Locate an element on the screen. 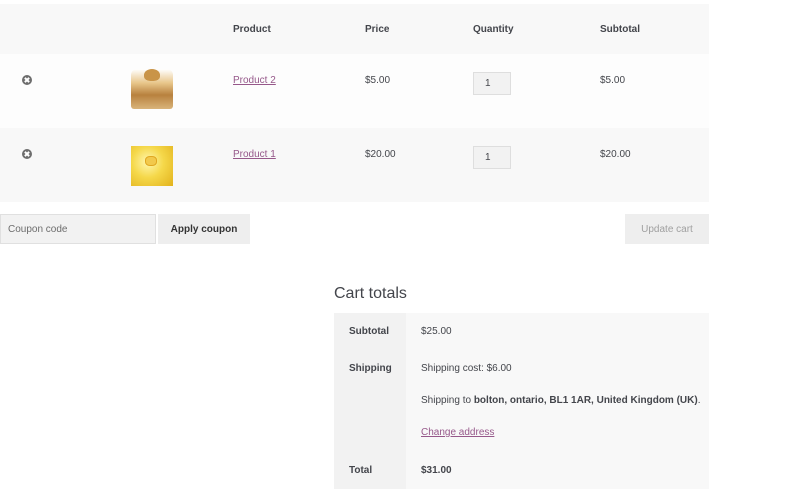 The height and width of the screenshot is (502, 800). cart-item-row: Product 2 $5.00 $5.00 is located at coordinates (354, 91).